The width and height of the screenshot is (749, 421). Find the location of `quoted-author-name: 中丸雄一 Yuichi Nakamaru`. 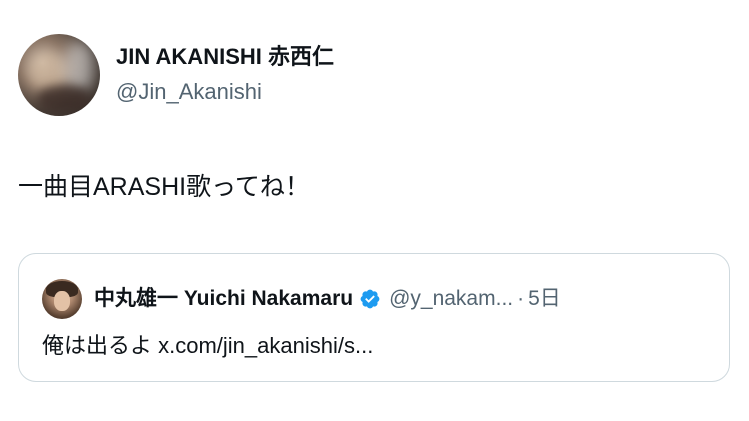

quoted-author-name: 中丸雄一 Yuichi Nakamaru is located at coordinates (223, 299).